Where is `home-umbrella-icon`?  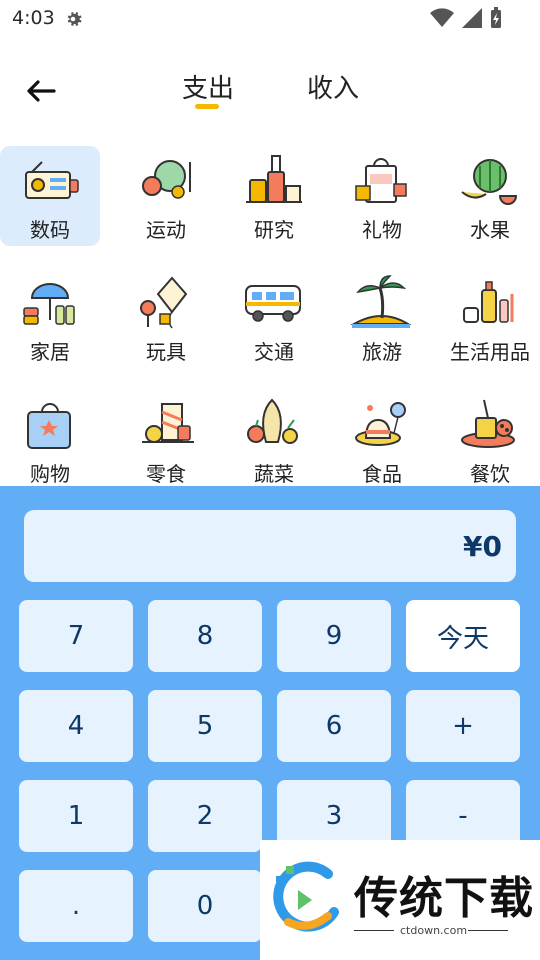 home-umbrella-icon is located at coordinates (49, 304).